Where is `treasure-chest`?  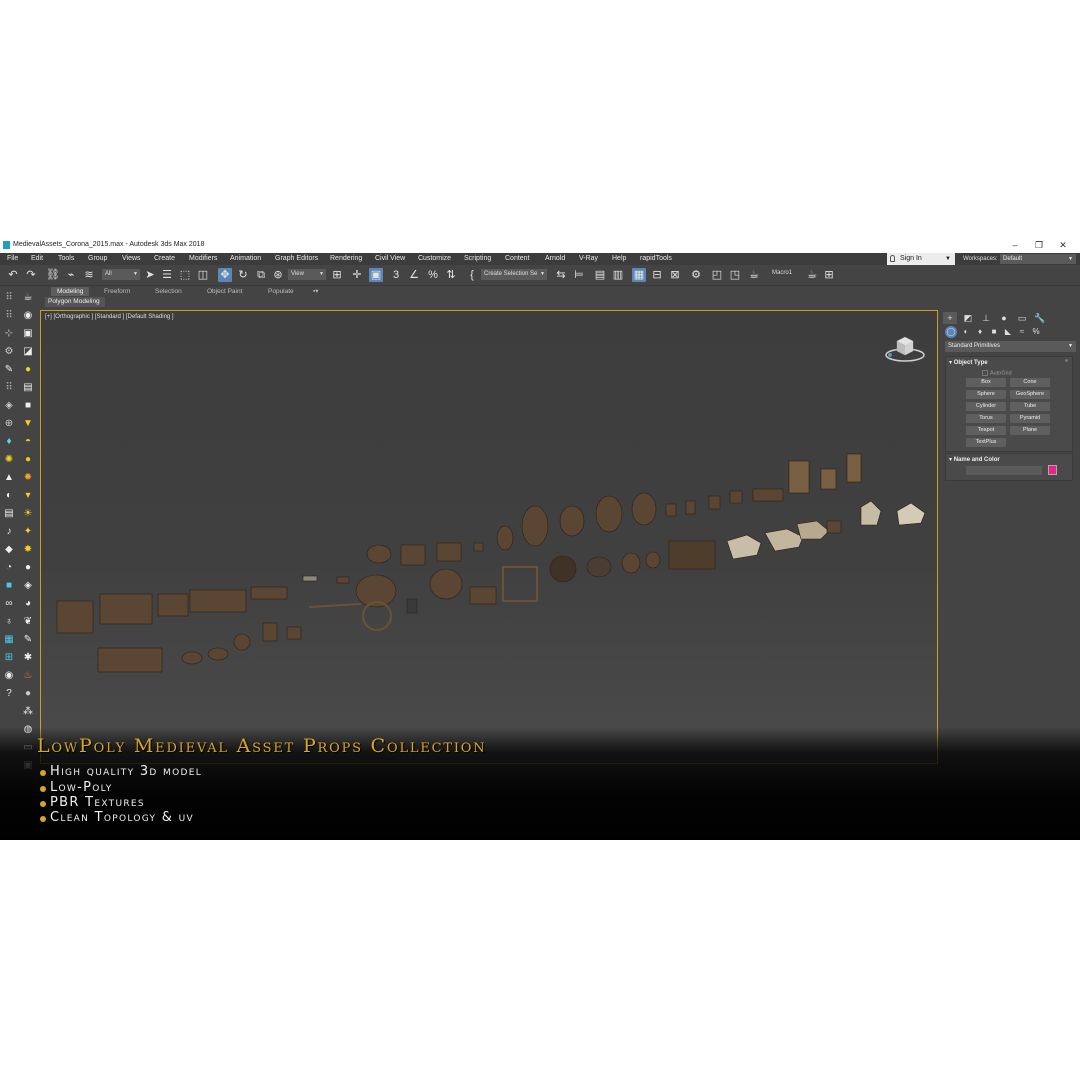
treasure-chest is located at coordinates (692, 555).